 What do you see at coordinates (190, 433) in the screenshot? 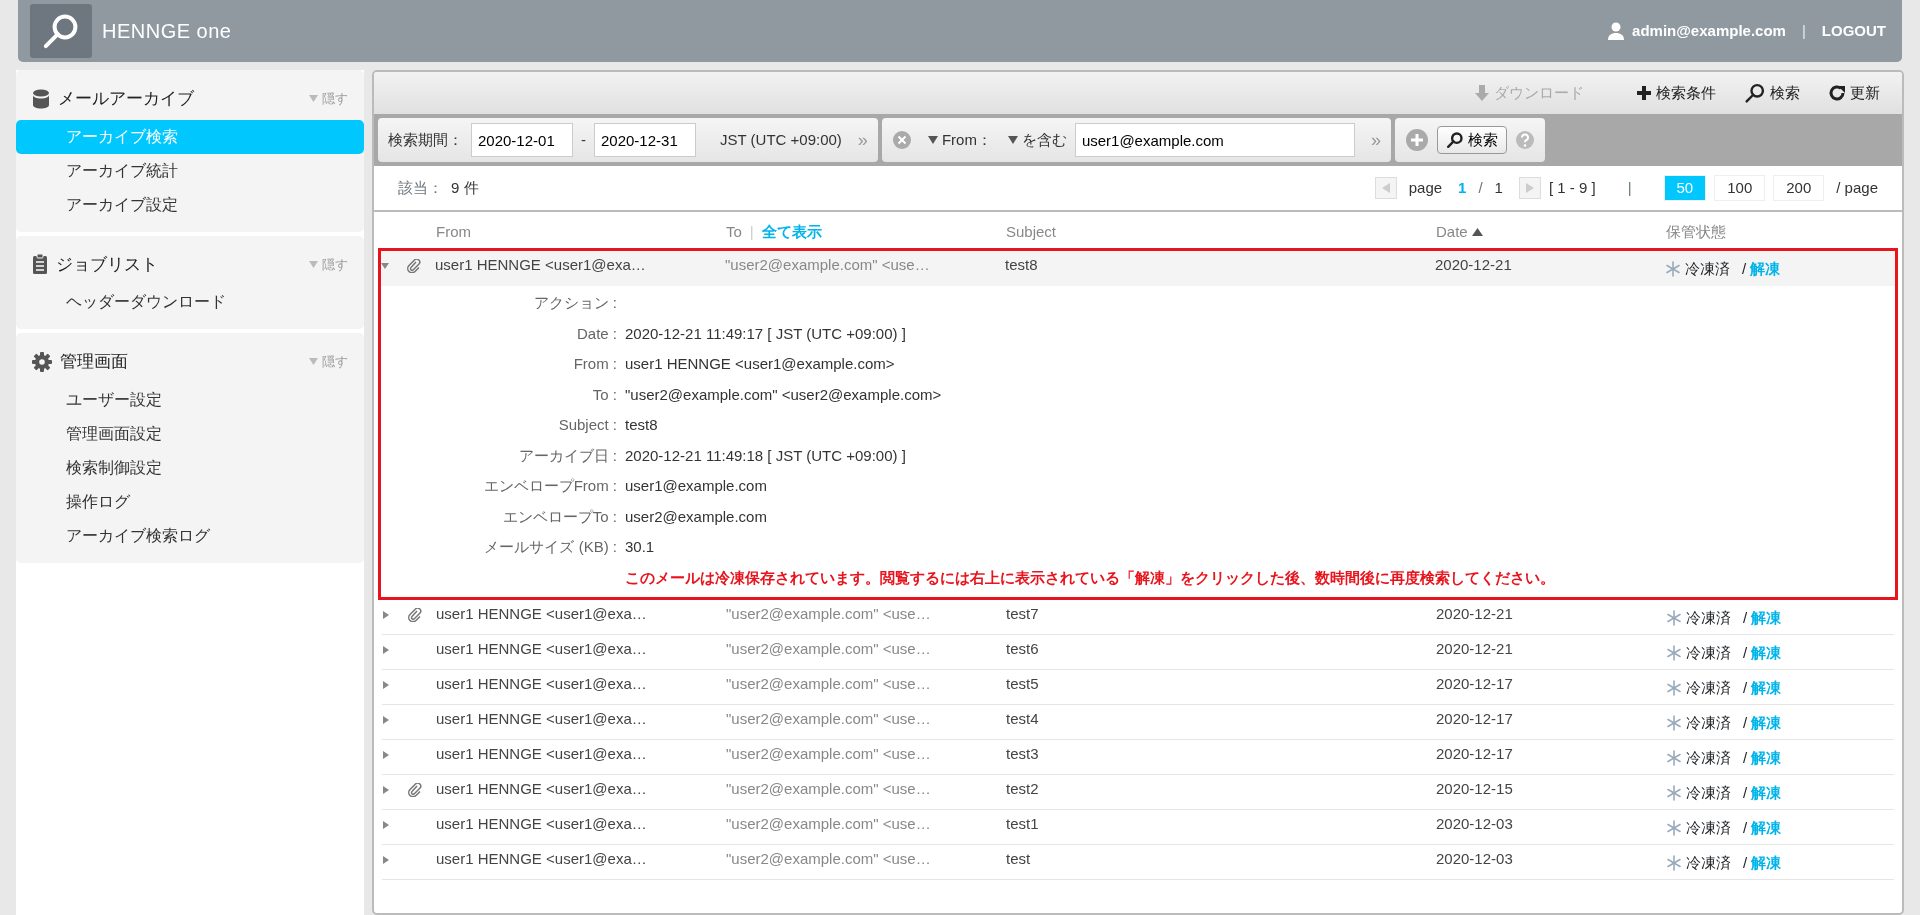
I see `sidebar-item: 管理画面設定` at bounding box center [190, 433].